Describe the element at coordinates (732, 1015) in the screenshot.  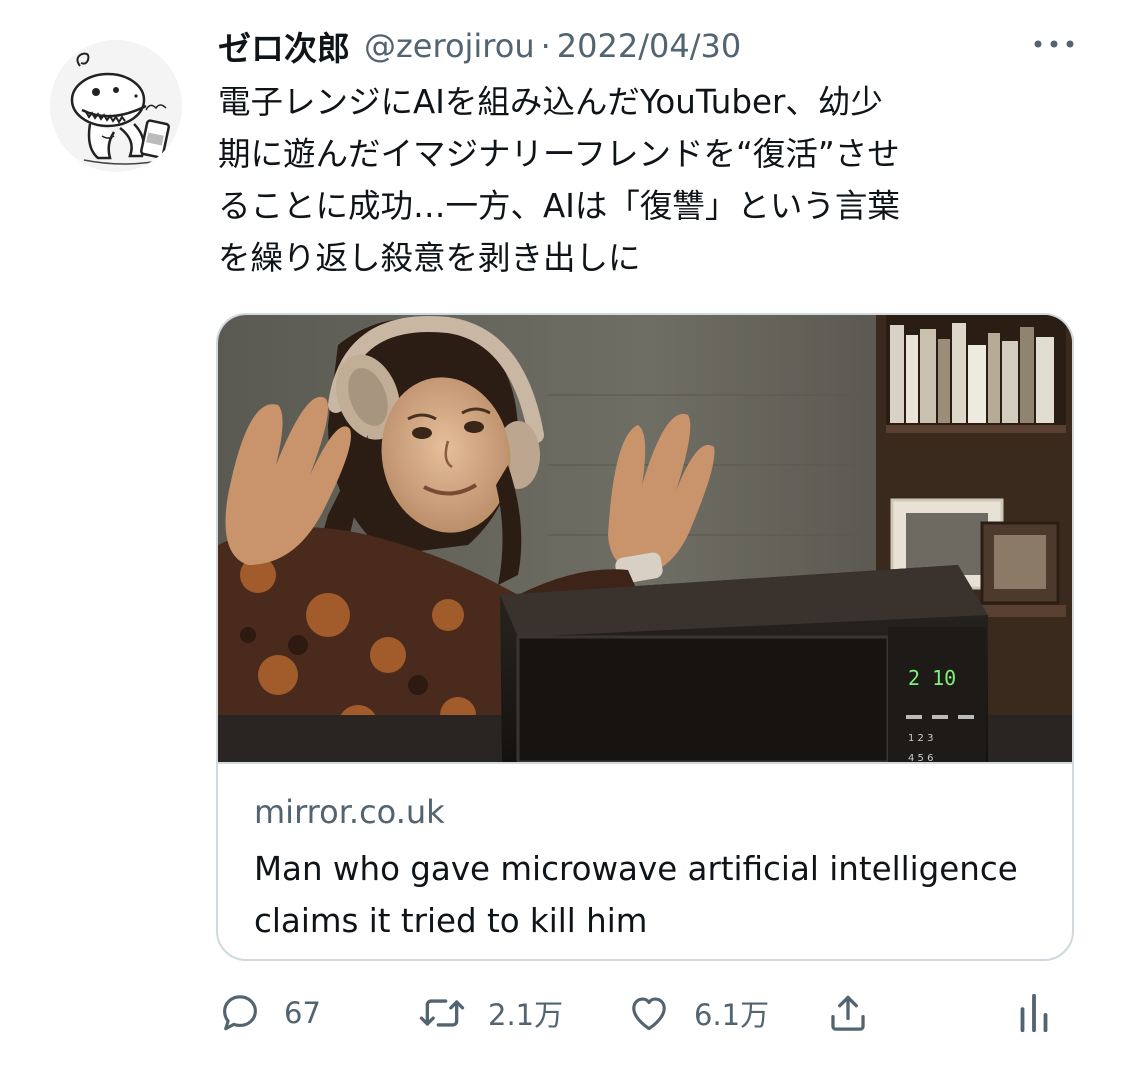
I see `like-count: 6.1万` at that location.